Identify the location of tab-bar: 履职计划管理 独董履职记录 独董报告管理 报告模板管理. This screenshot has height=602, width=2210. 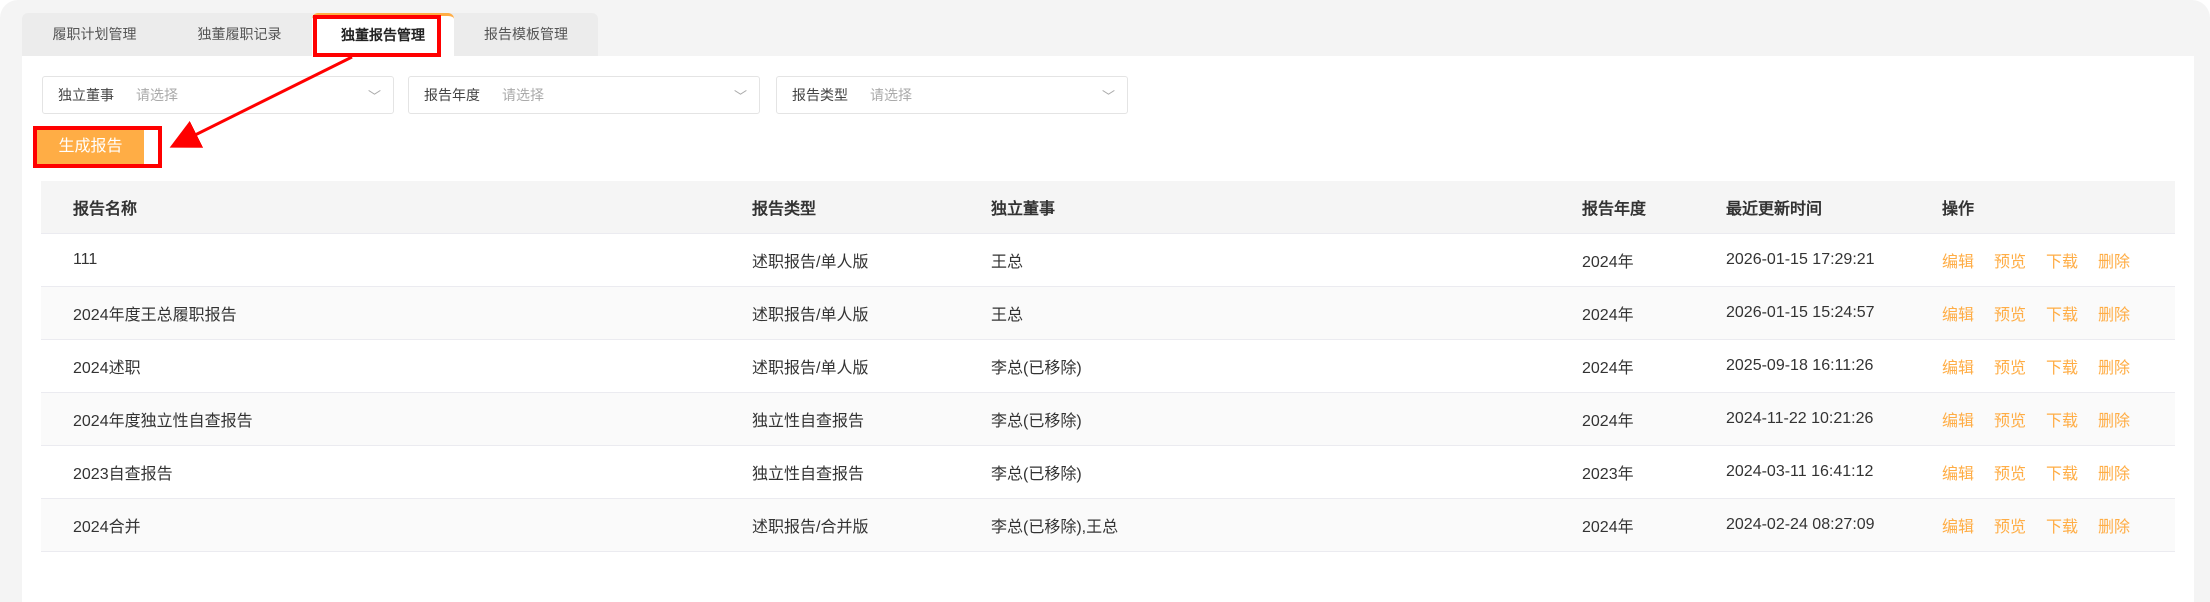
(310, 34).